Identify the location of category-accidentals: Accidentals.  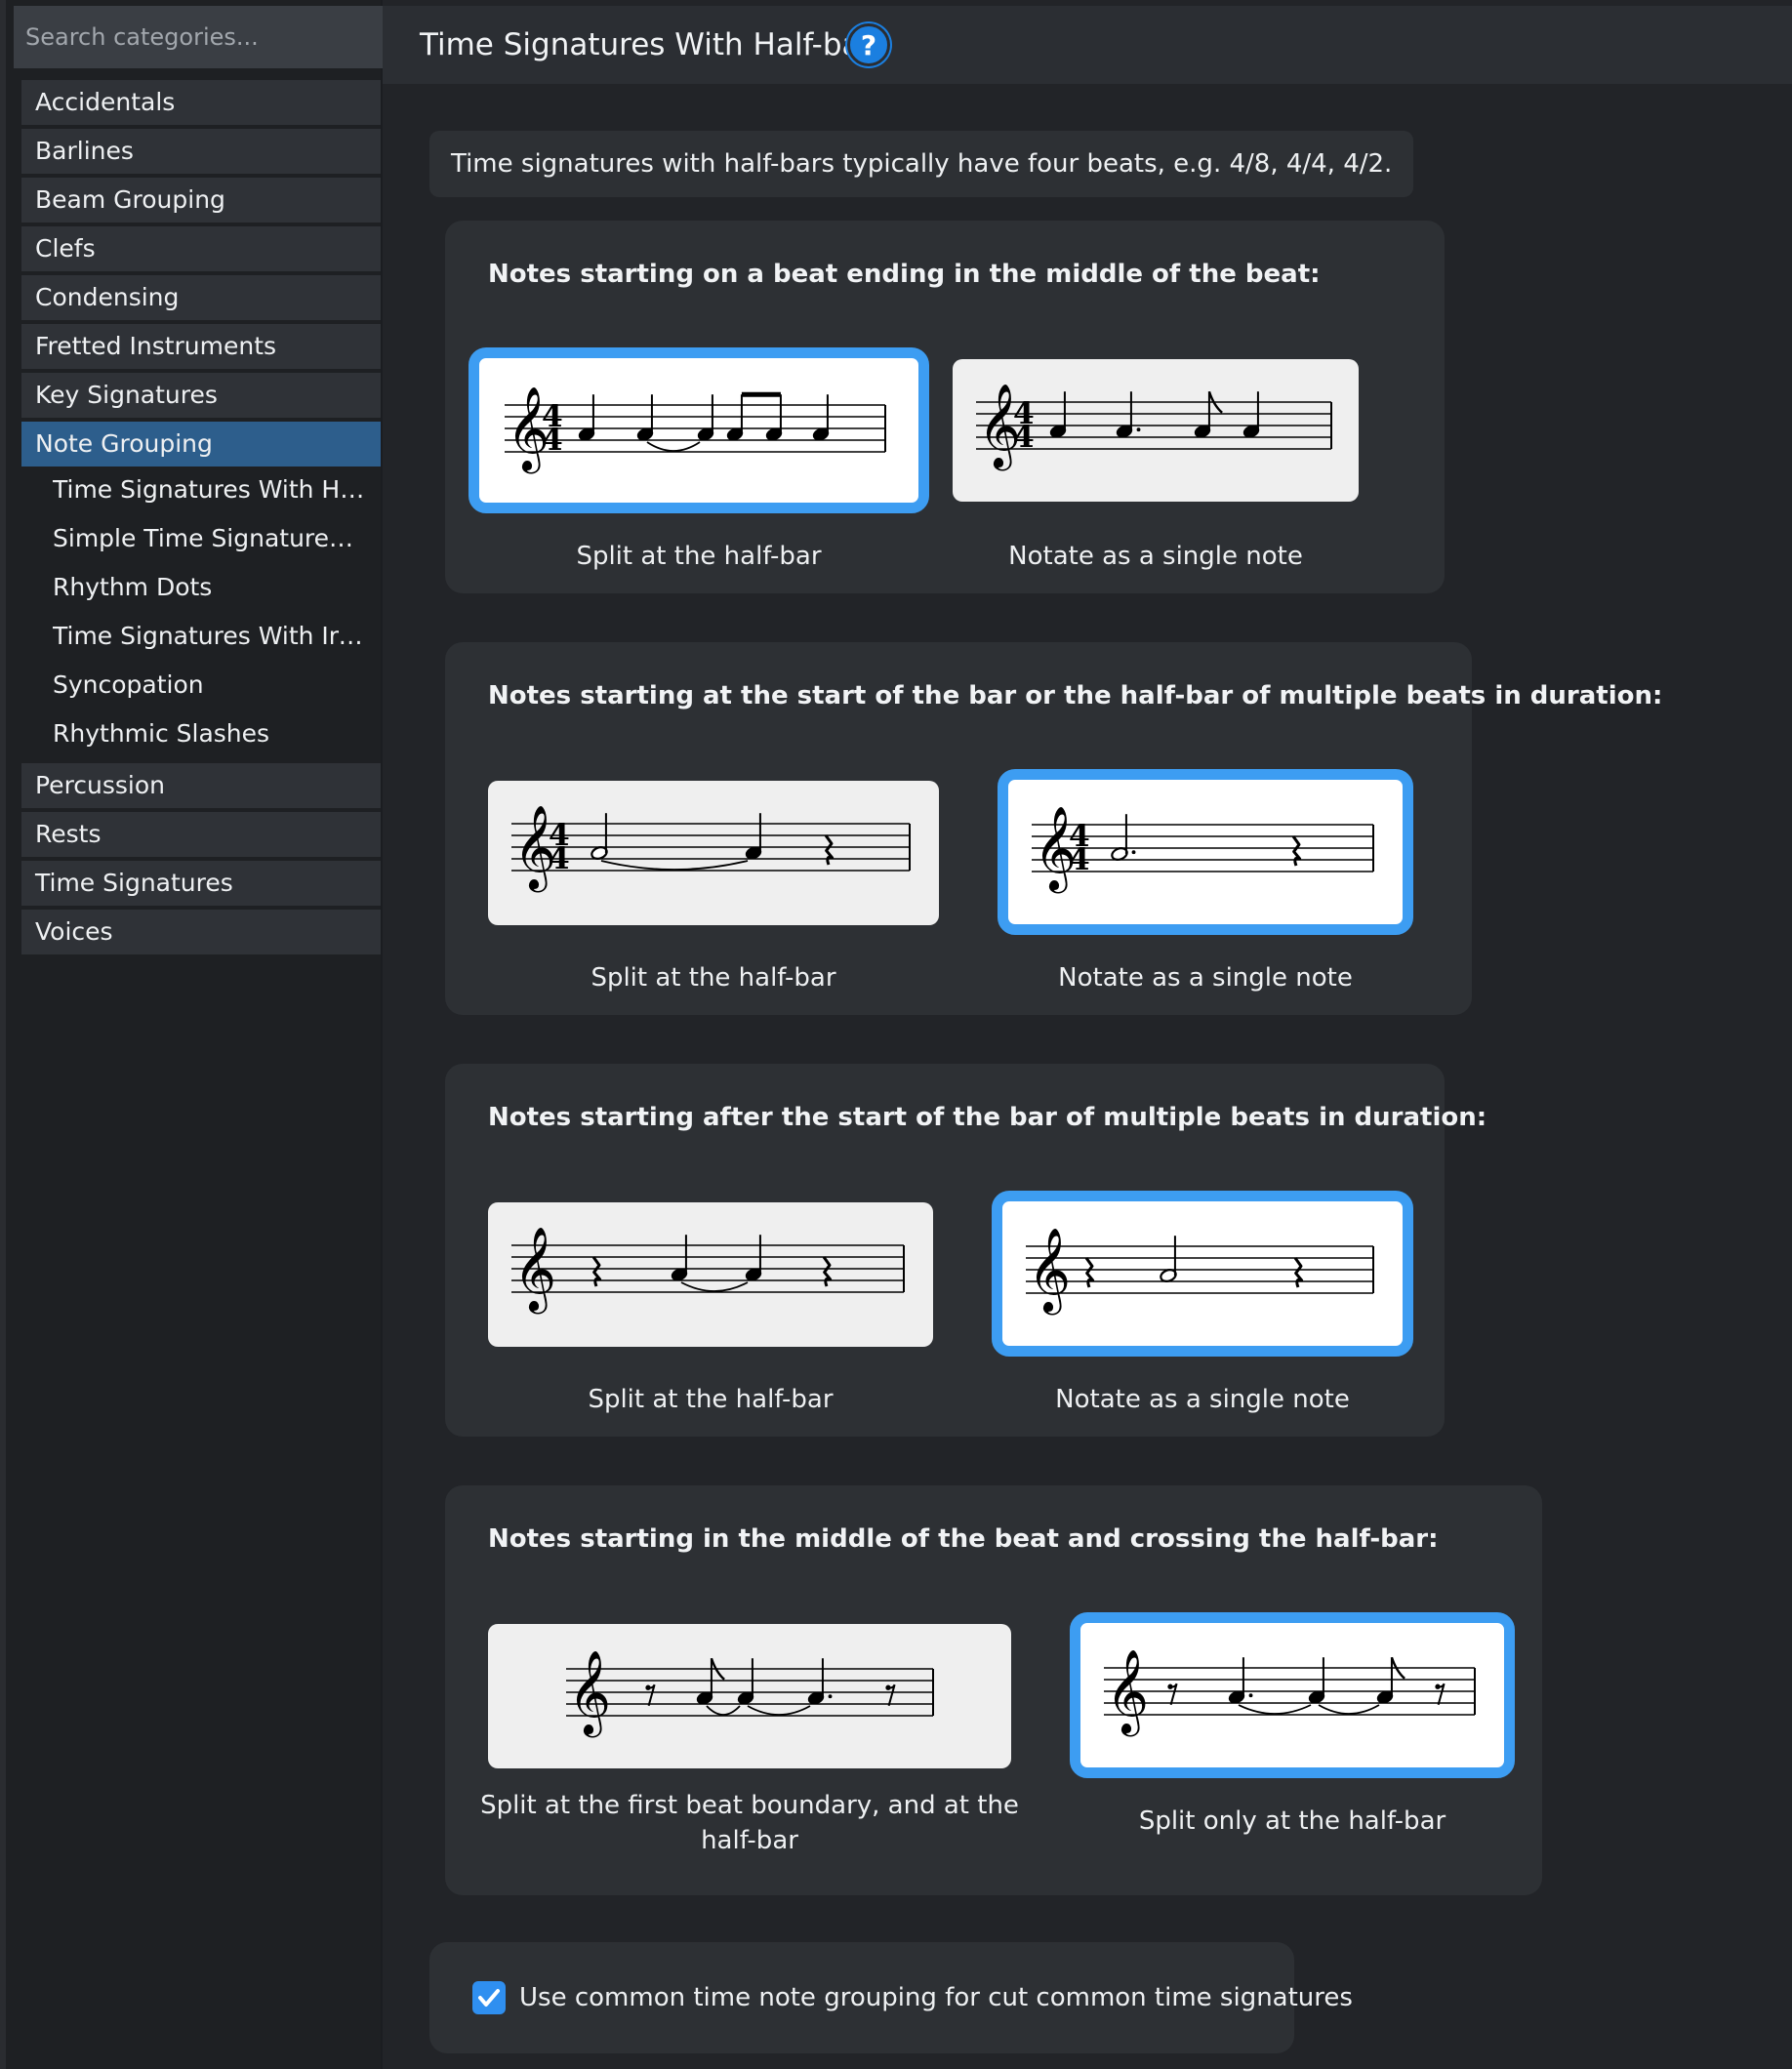
(201, 102).